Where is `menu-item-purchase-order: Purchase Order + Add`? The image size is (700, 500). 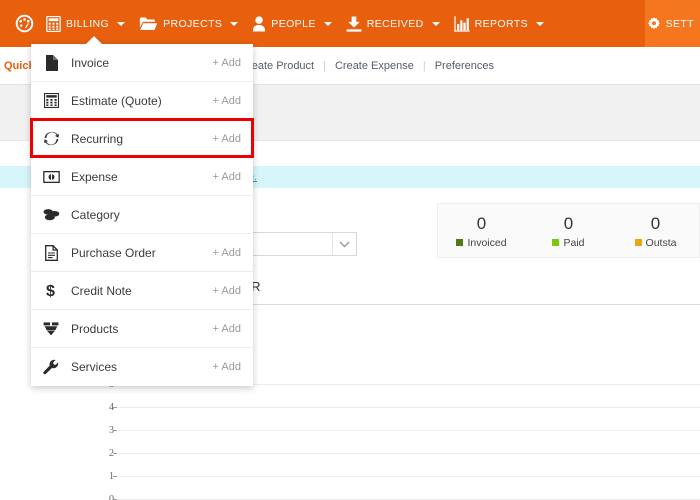 menu-item-purchase-order: Purchase Order + Add is located at coordinates (142, 253).